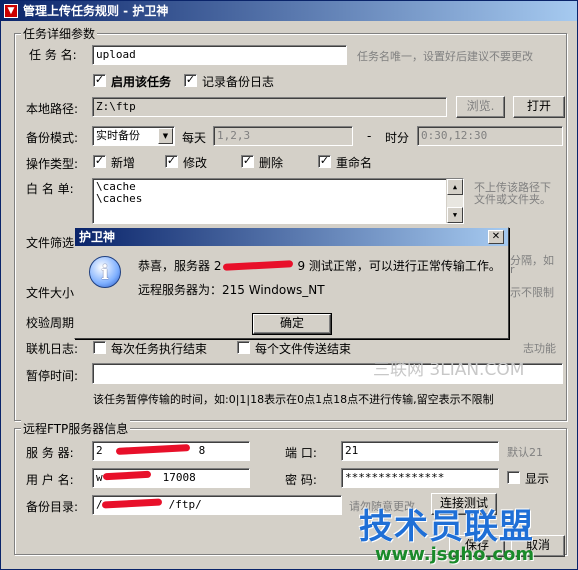 The image size is (578, 570). I want to click on show-password-label: 显示, so click(537, 479).